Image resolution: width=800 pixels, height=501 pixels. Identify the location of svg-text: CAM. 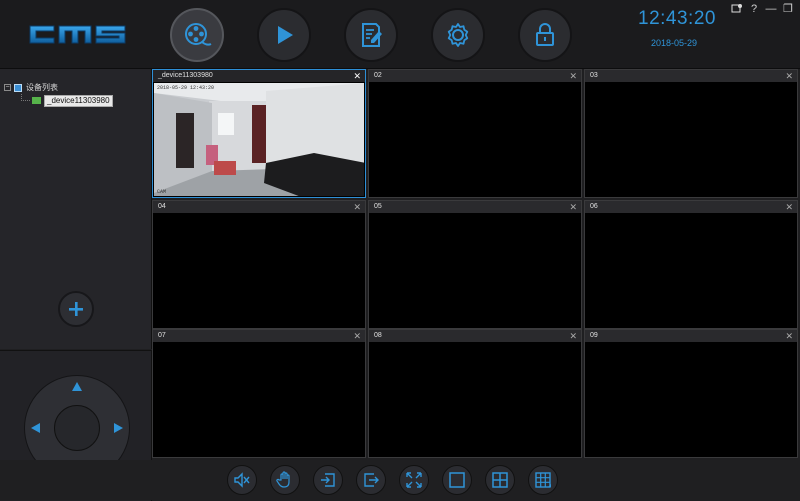
(161, 192).